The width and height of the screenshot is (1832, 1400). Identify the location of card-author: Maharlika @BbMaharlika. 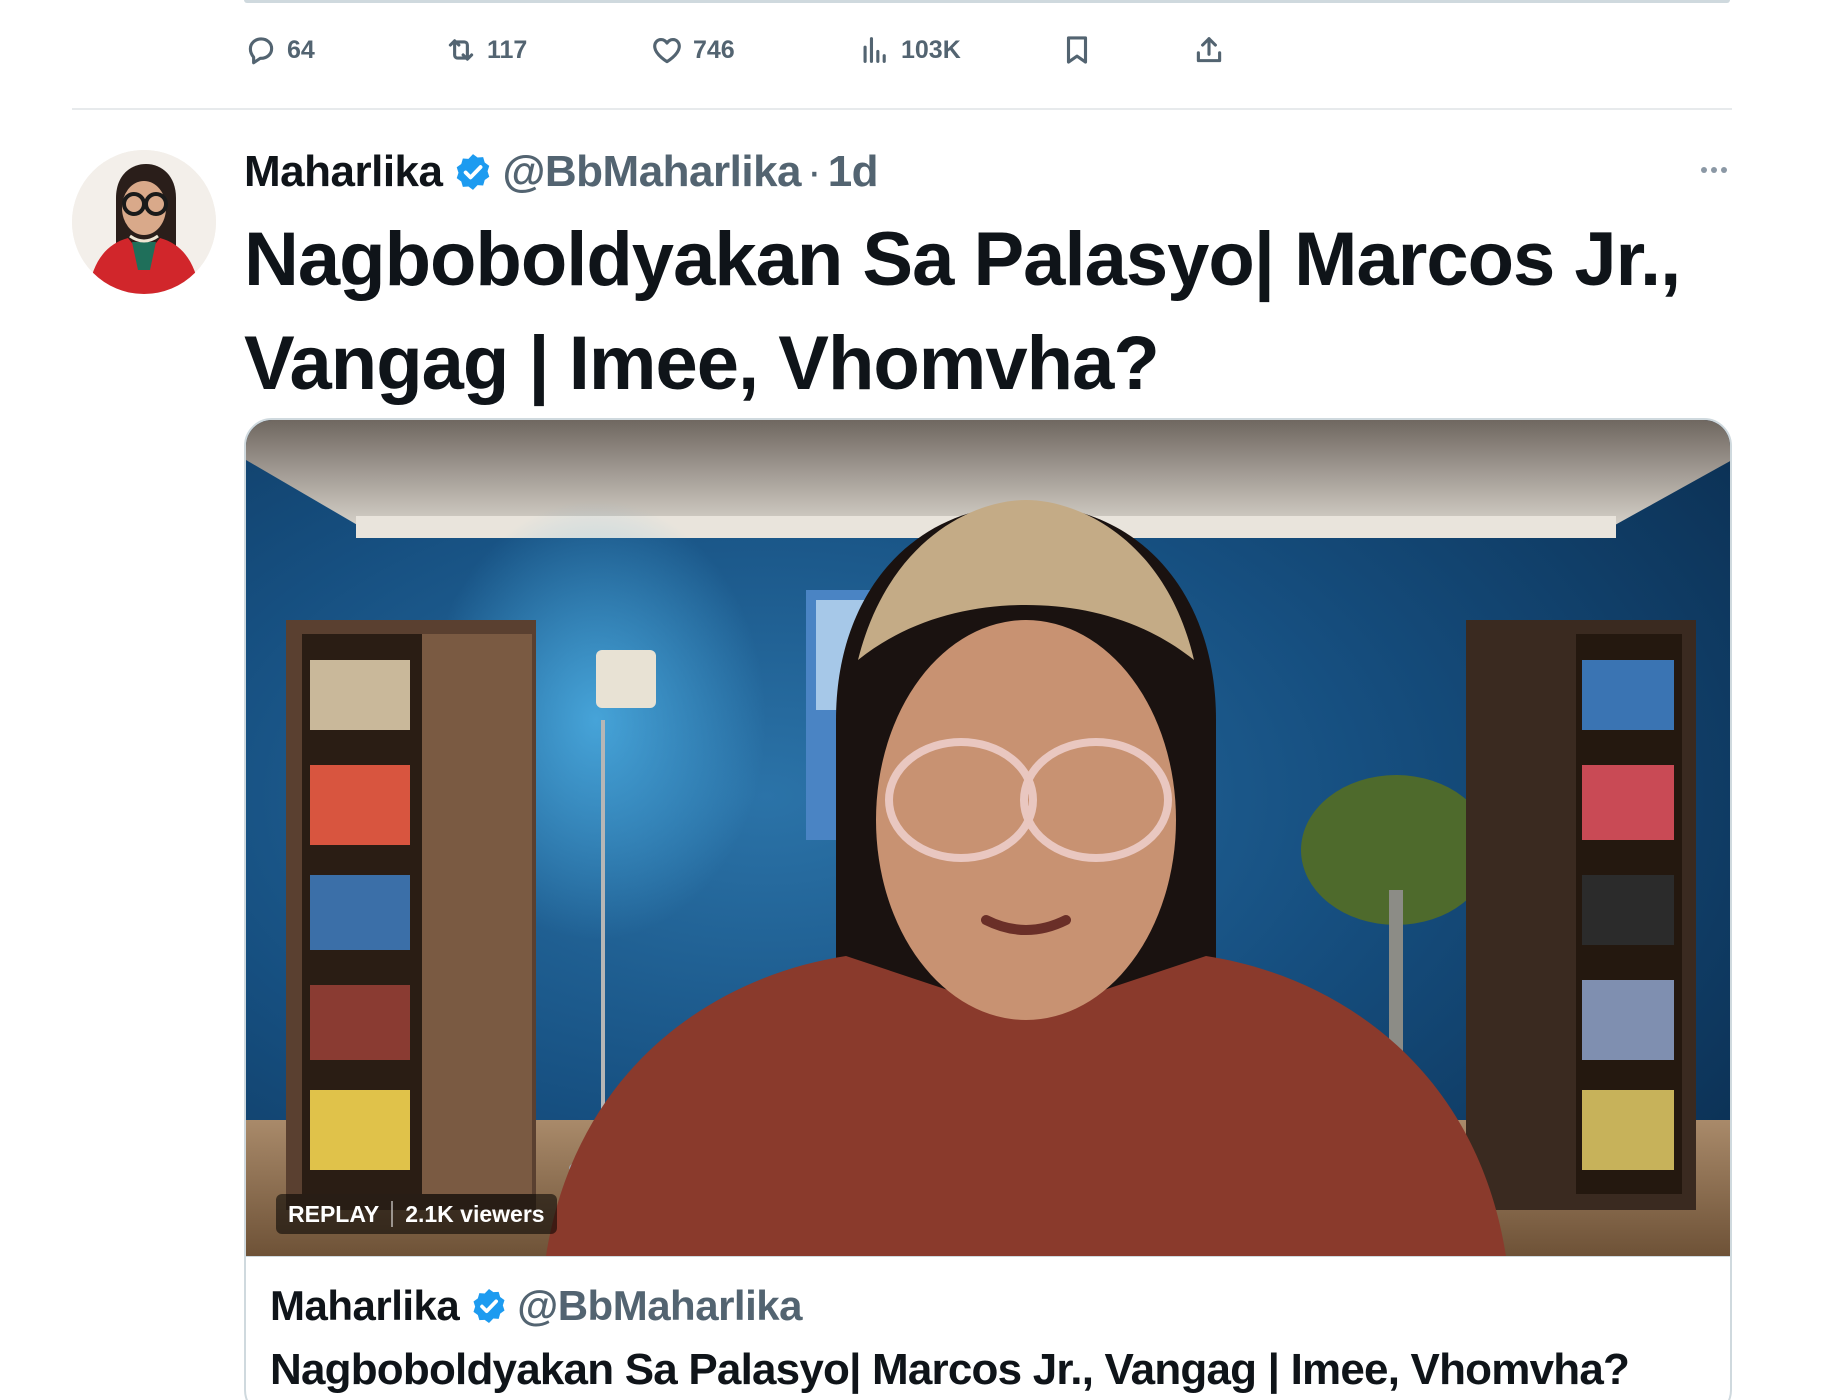
(536, 1306).